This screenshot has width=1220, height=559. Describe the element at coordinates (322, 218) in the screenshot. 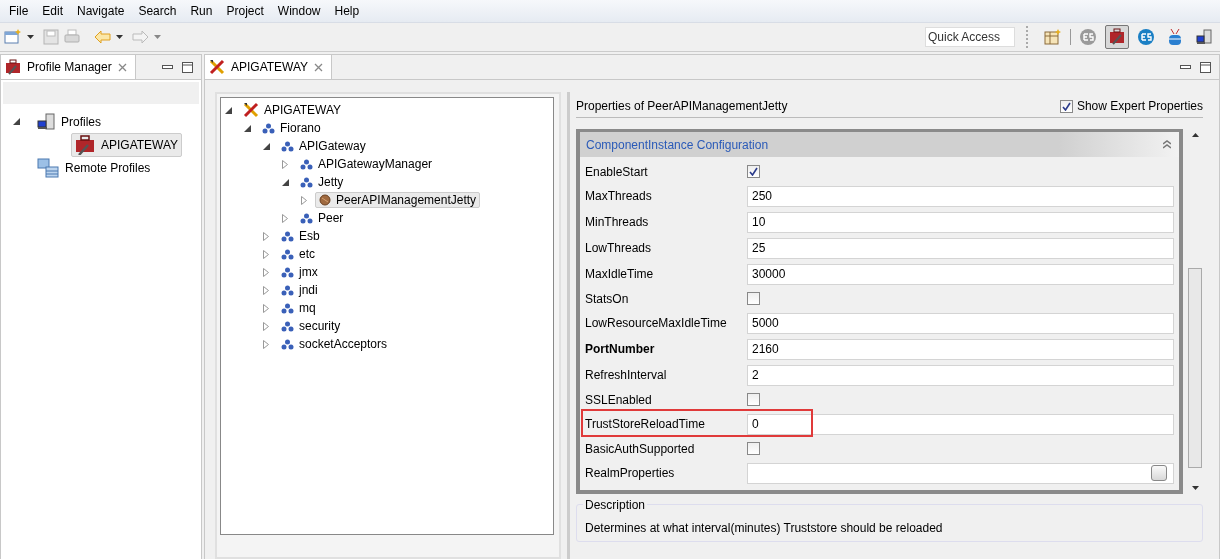

I see `tree-item: Peer` at that location.